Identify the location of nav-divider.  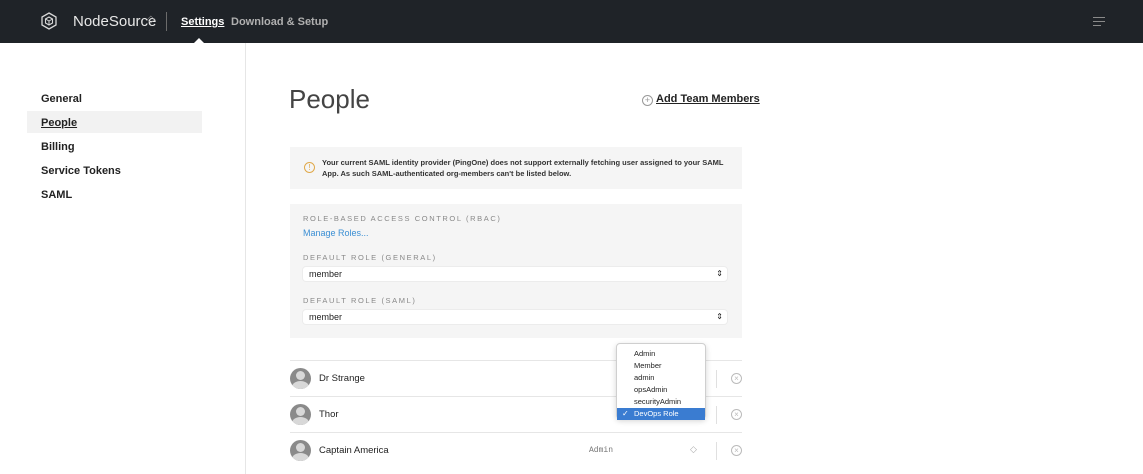
(166, 21).